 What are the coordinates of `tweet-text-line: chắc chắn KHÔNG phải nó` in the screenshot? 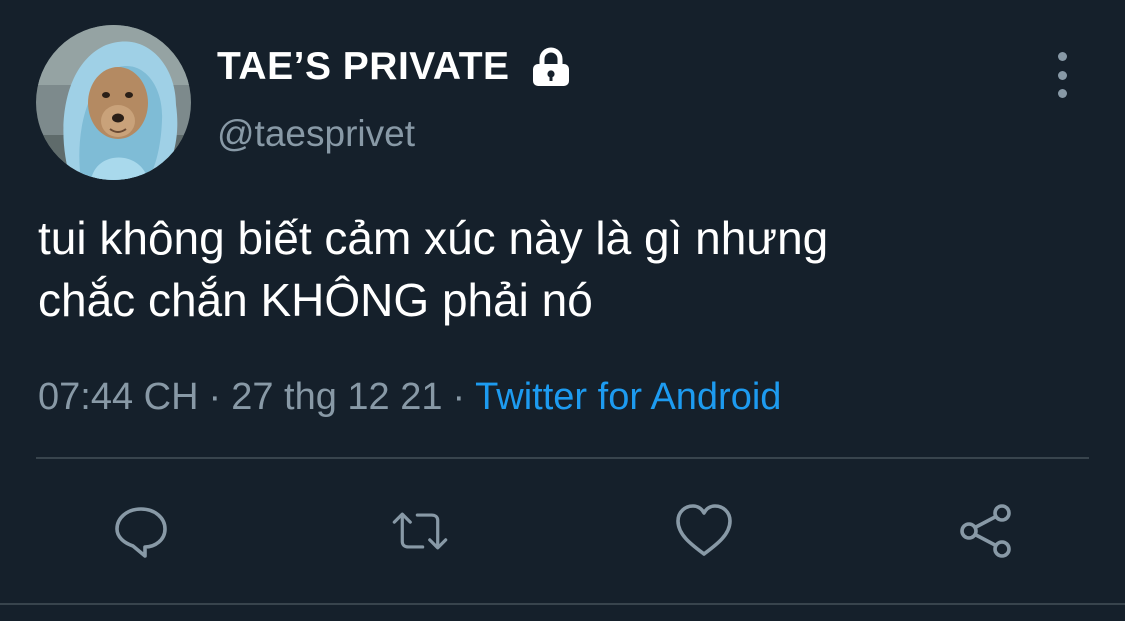 It's located at (315, 300).